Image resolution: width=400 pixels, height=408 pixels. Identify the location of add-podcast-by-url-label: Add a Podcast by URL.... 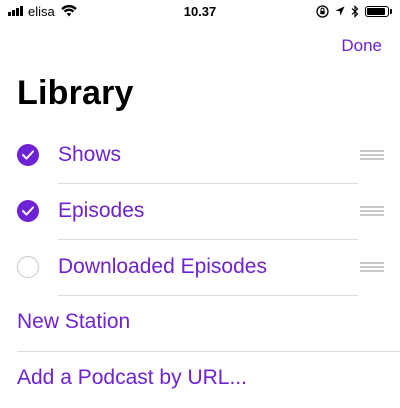
(132, 377).